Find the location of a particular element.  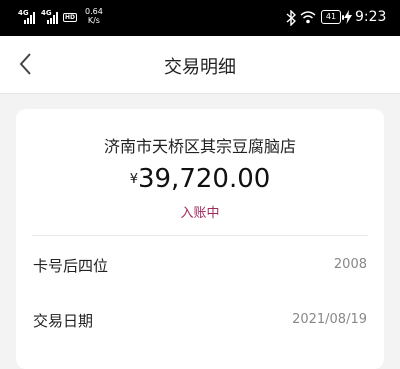

page-title: 交易明细 is located at coordinates (200, 67).